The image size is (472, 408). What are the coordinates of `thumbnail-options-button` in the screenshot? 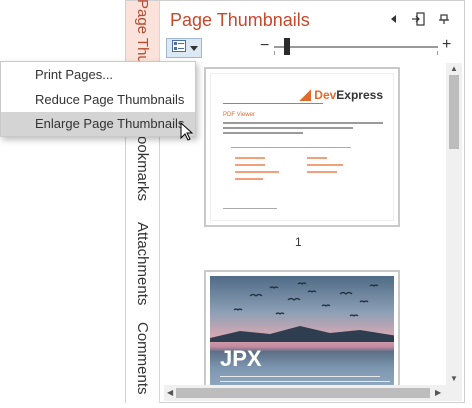 It's located at (184, 48).